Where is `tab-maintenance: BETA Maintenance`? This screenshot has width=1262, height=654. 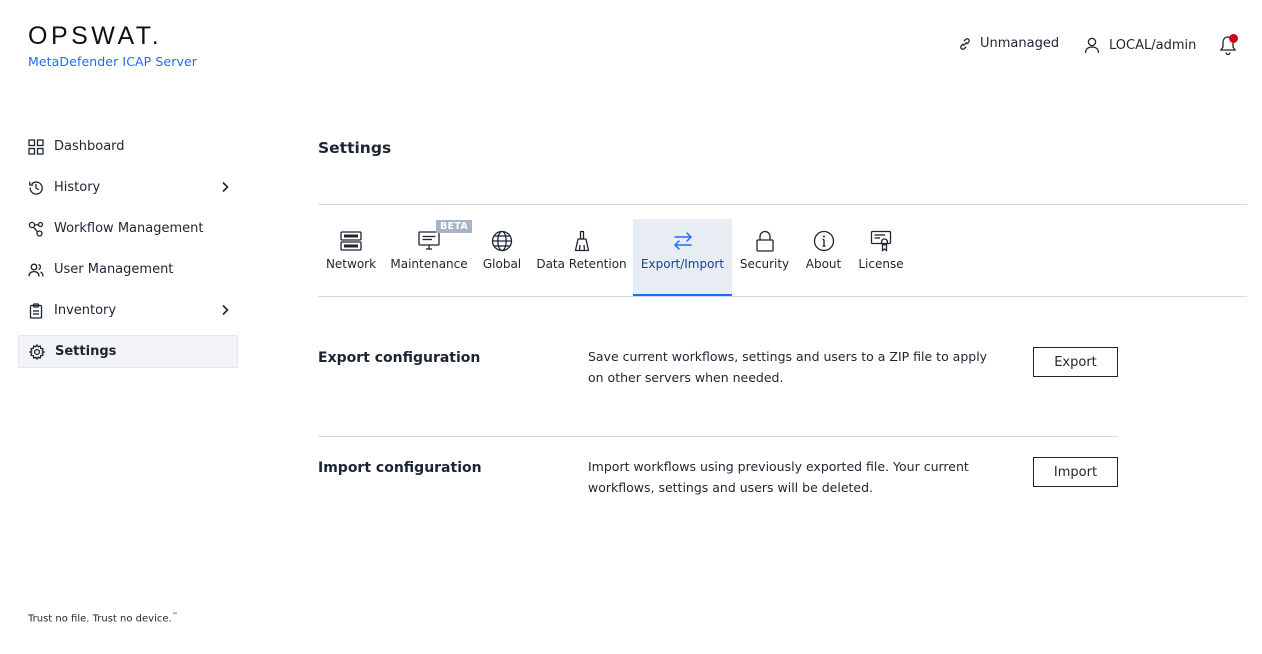
tab-maintenance: BETA Maintenance is located at coordinates (429, 258).